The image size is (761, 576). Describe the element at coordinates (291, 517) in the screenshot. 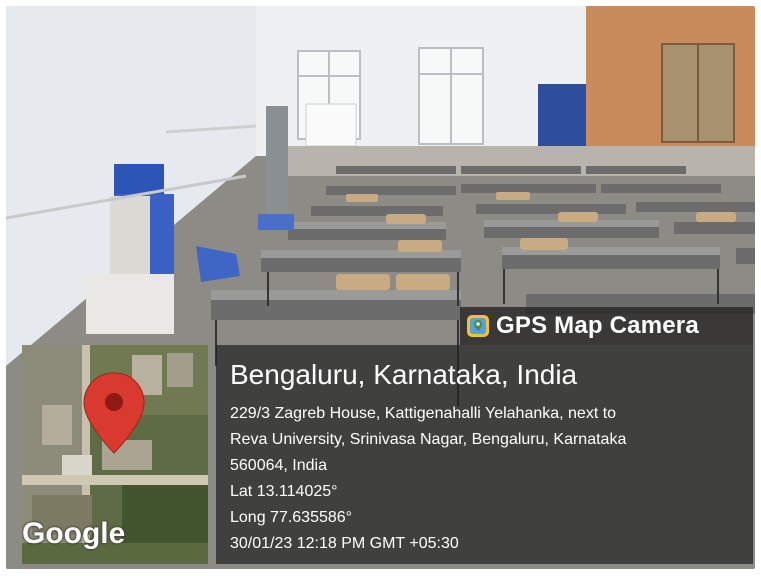

I see `longitude-text: Long 77.635586°` at that location.